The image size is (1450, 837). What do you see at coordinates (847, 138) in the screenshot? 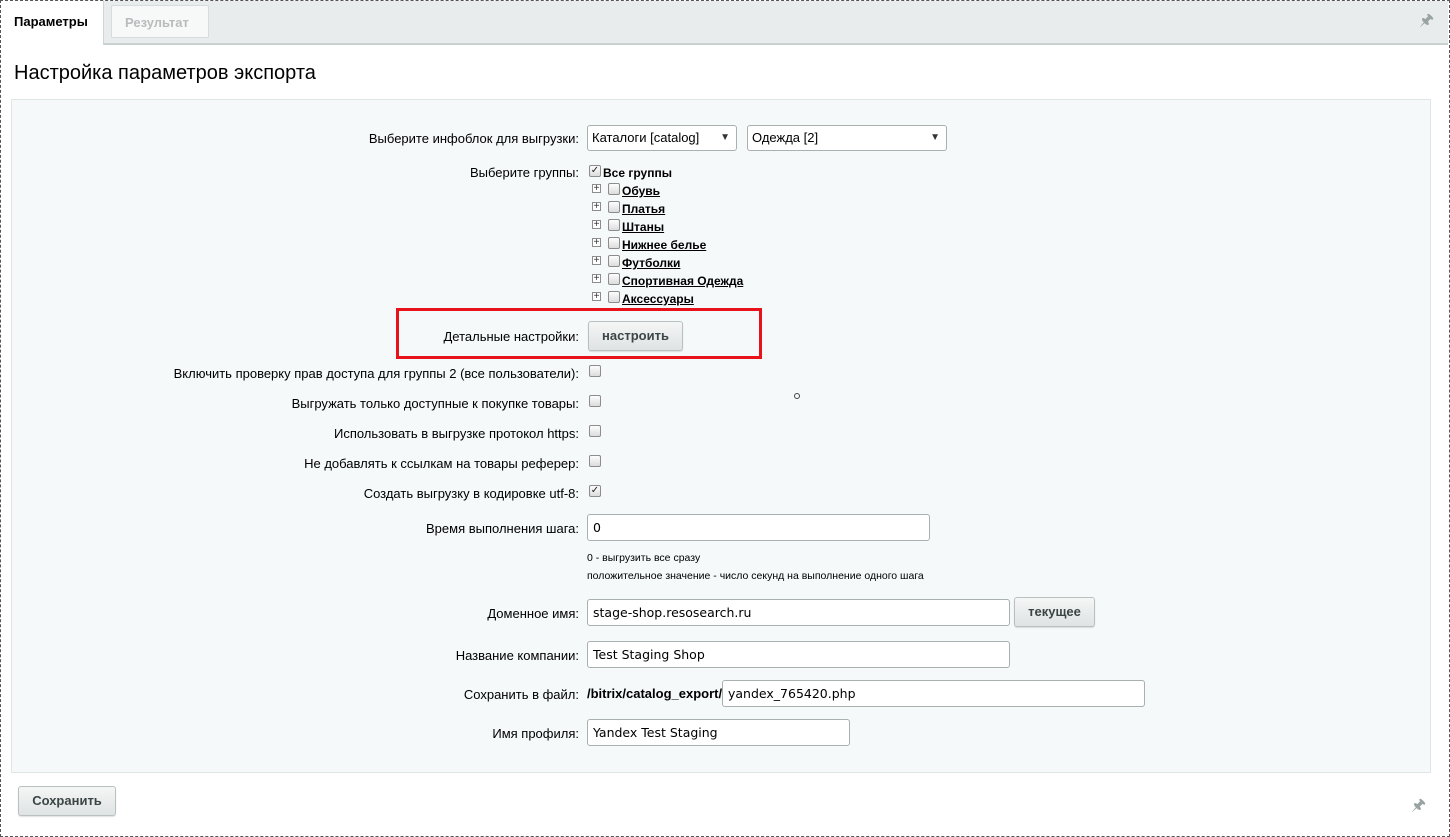
I see `iblock-select: Одежда [2] ▼` at bounding box center [847, 138].